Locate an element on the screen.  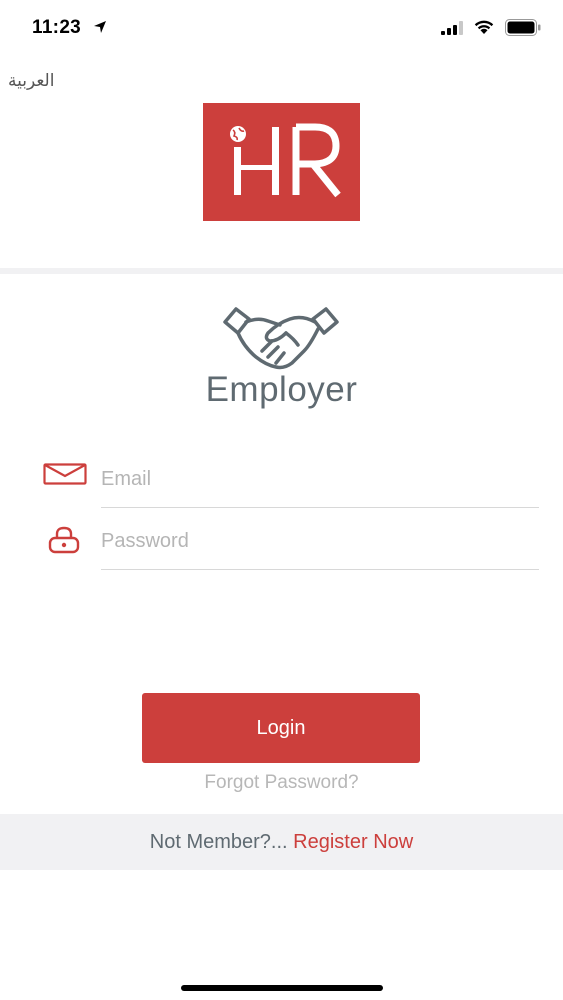
language-toggle-link: العربية is located at coordinates (31, 81).